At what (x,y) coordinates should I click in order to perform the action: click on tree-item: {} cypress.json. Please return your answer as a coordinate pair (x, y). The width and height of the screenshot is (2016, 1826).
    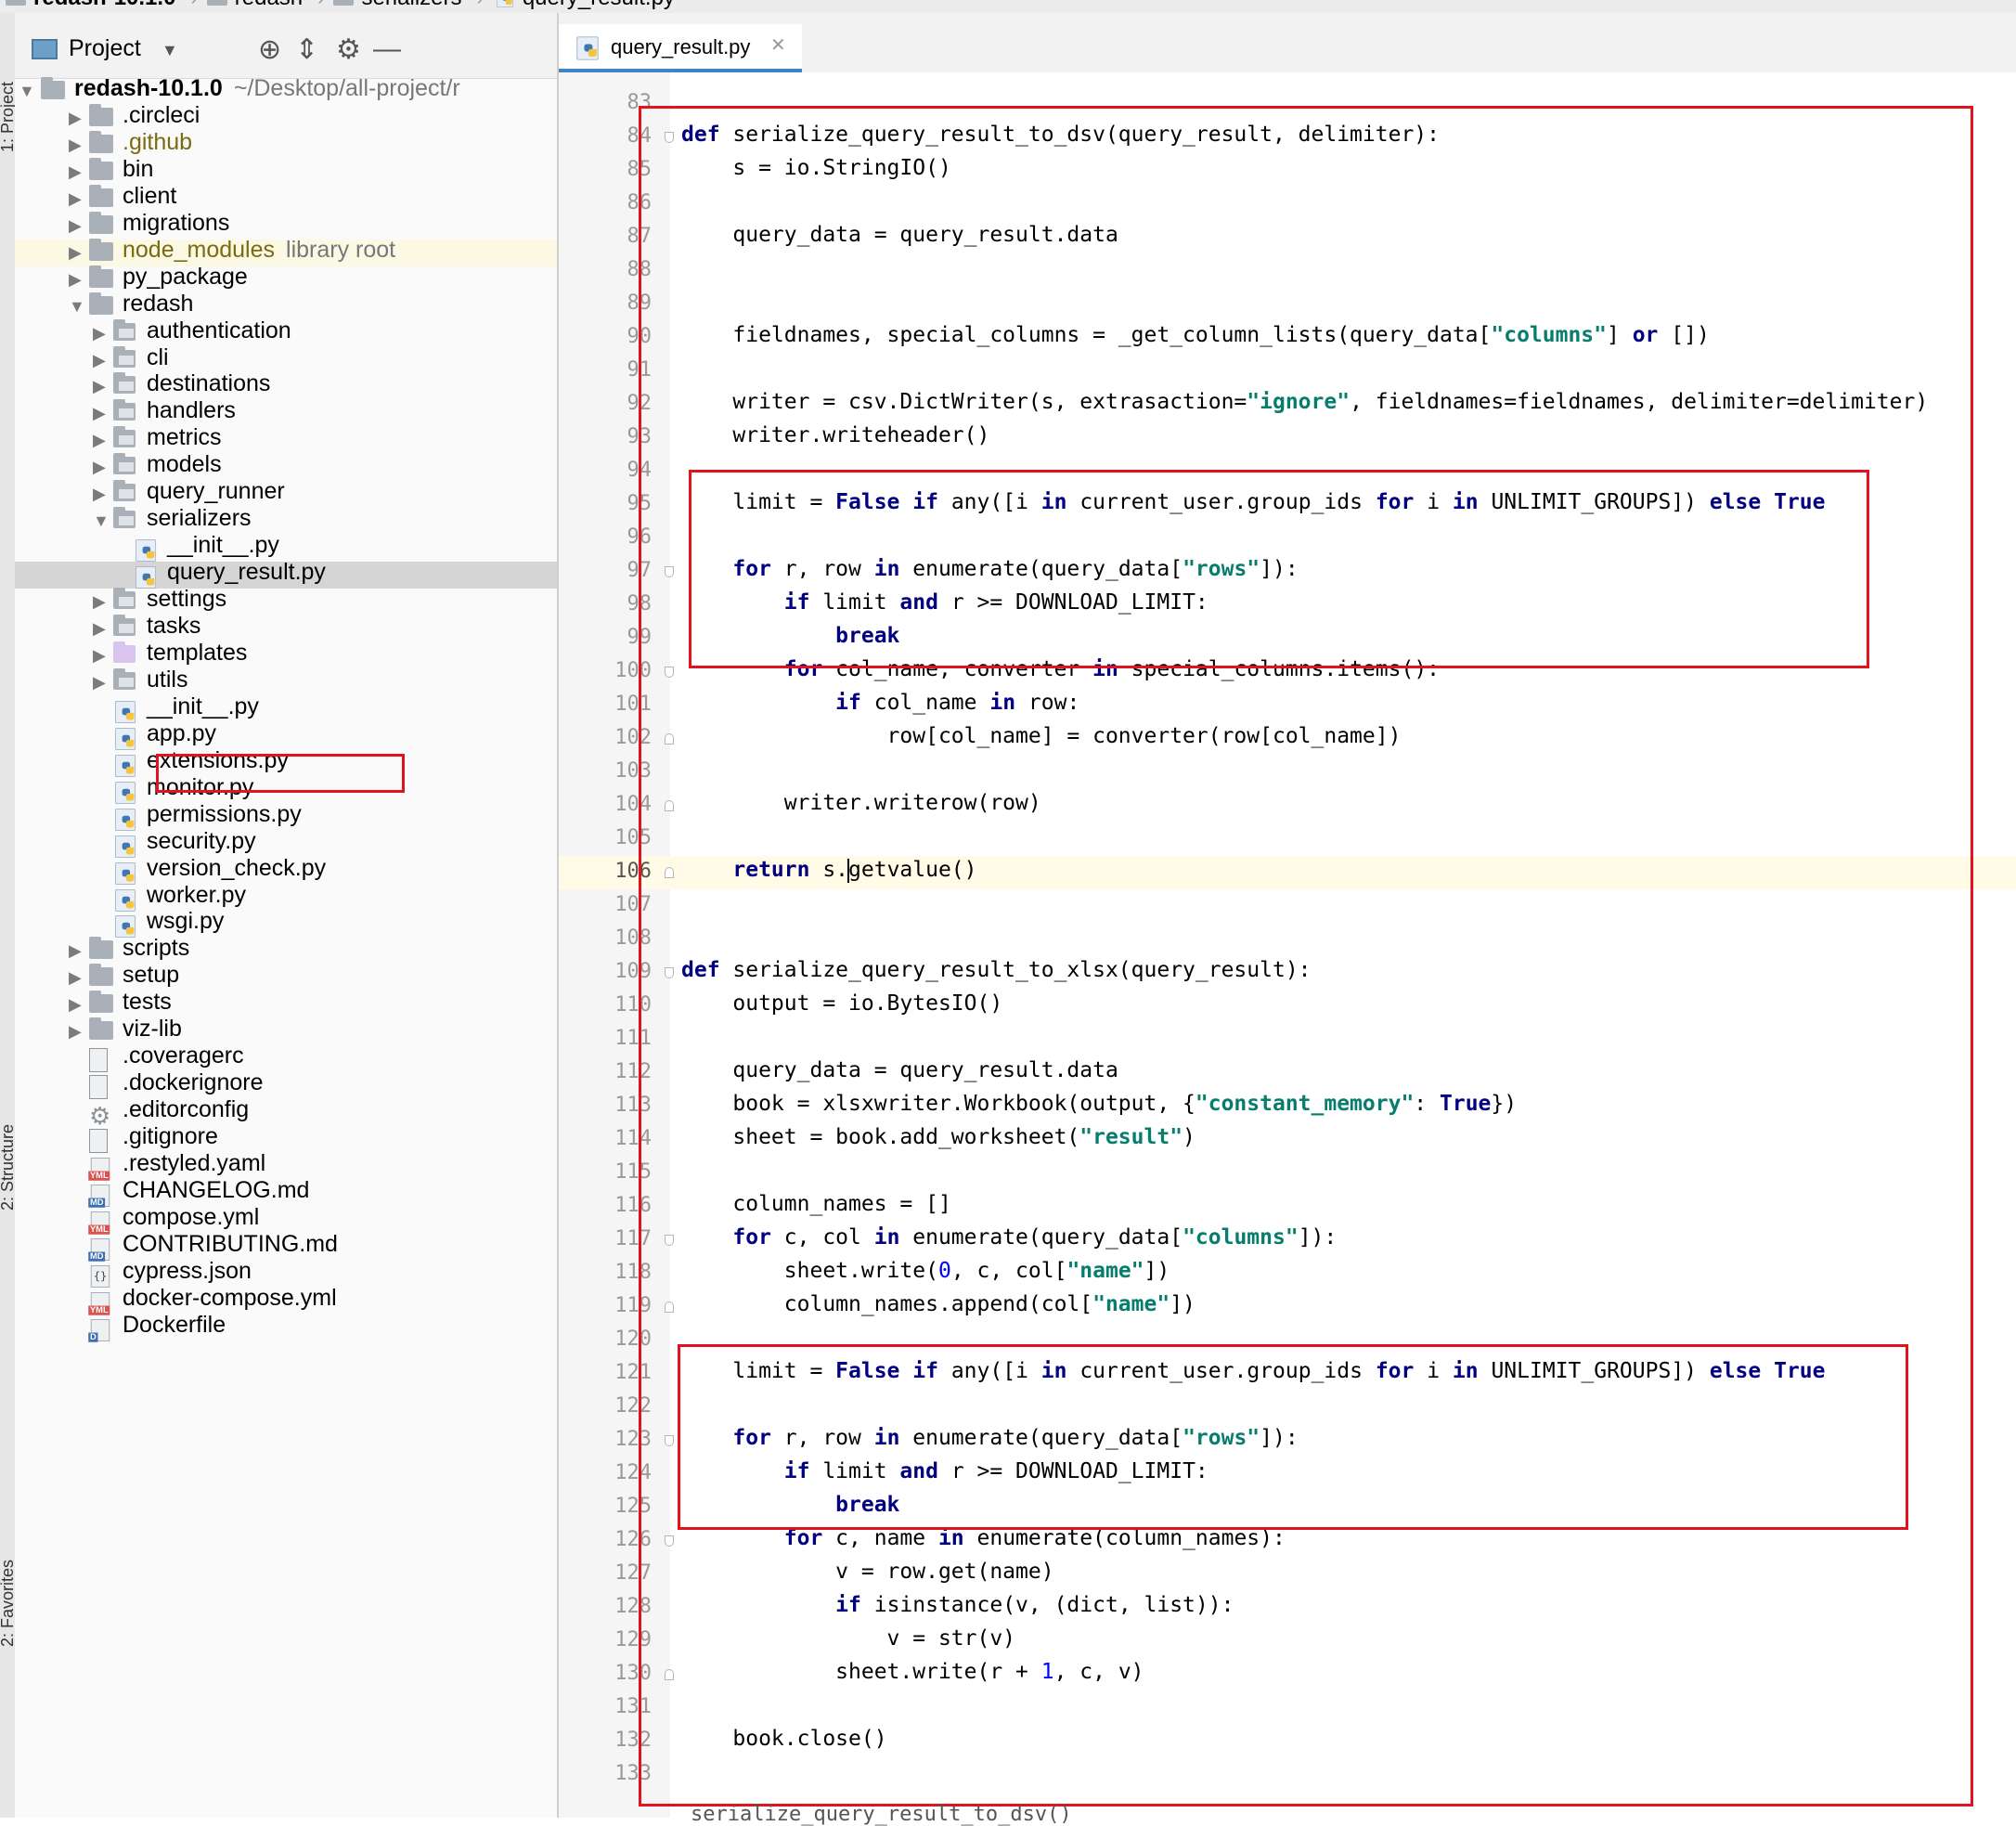
    Looking at the image, I should click on (286, 1273).